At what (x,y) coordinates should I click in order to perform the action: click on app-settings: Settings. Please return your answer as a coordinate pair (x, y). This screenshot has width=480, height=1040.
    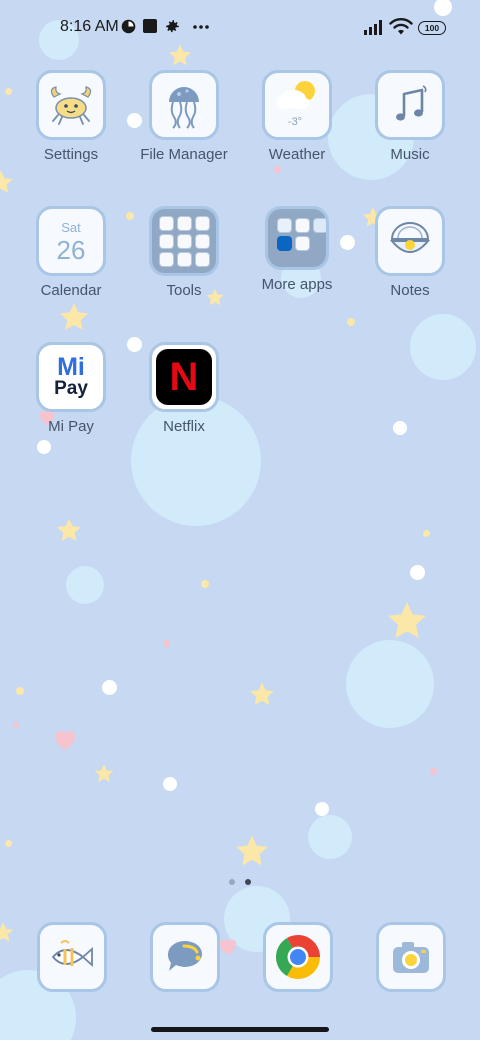
    Looking at the image, I should click on (71, 116).